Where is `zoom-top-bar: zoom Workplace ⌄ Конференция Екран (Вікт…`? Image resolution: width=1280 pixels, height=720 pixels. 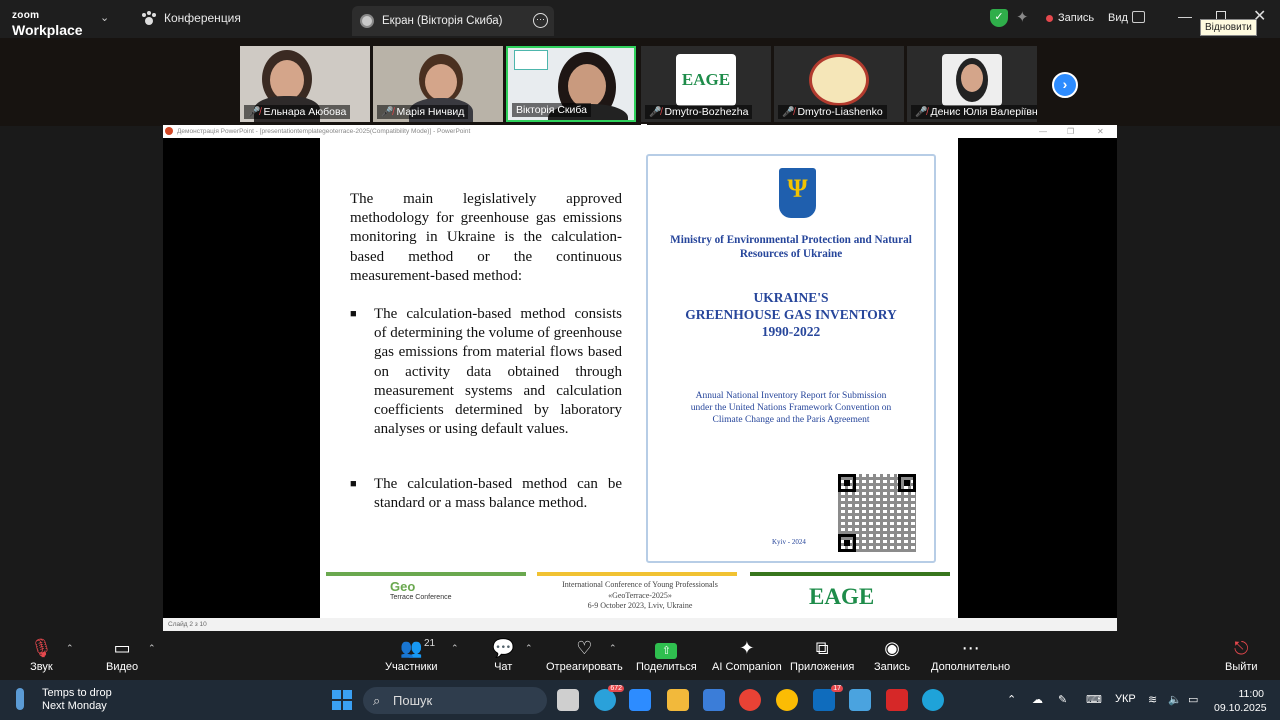
zoom-top-bar: zoom Workplace ⌄ Конференция Екран (Вікт… is located at coordinates (640, 19).